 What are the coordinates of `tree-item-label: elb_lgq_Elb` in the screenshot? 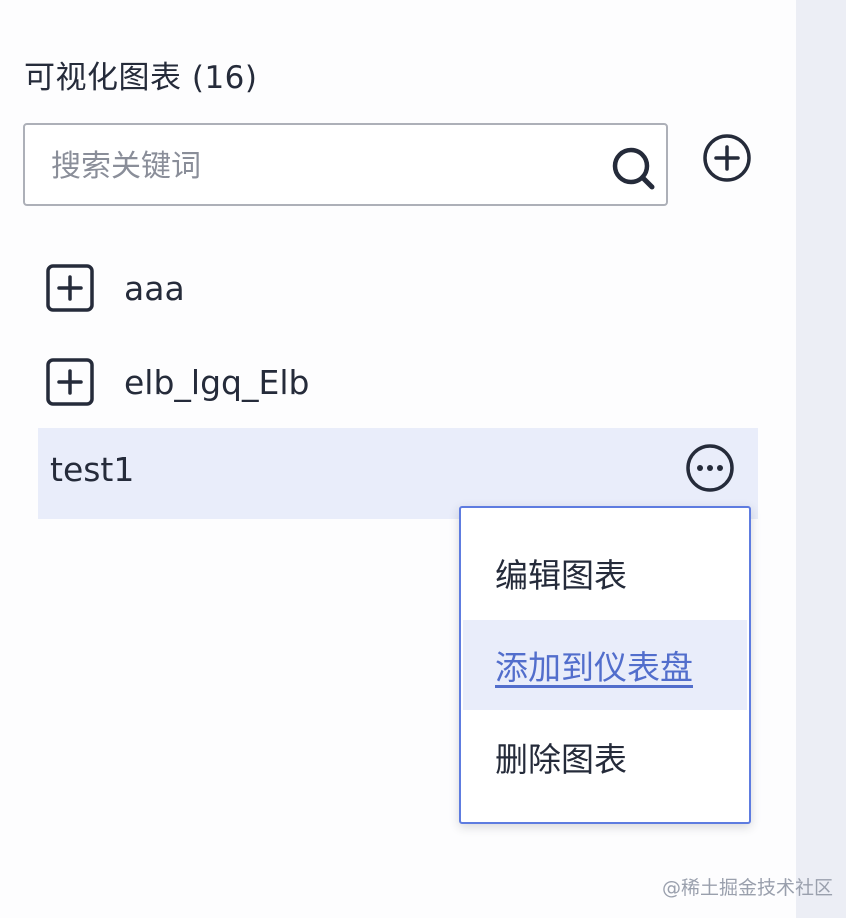 It's located at (217, 382).